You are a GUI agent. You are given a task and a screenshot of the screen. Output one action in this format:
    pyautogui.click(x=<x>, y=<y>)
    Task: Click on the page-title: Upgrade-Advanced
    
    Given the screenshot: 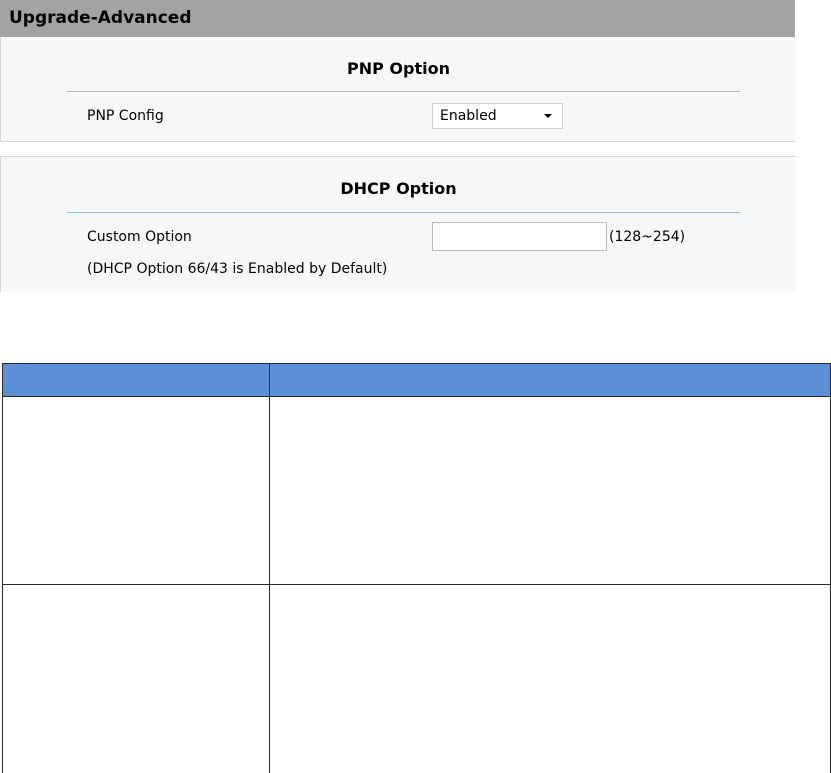 What is the action you would take?
    pyautogui.click(x=100, y=18)
    